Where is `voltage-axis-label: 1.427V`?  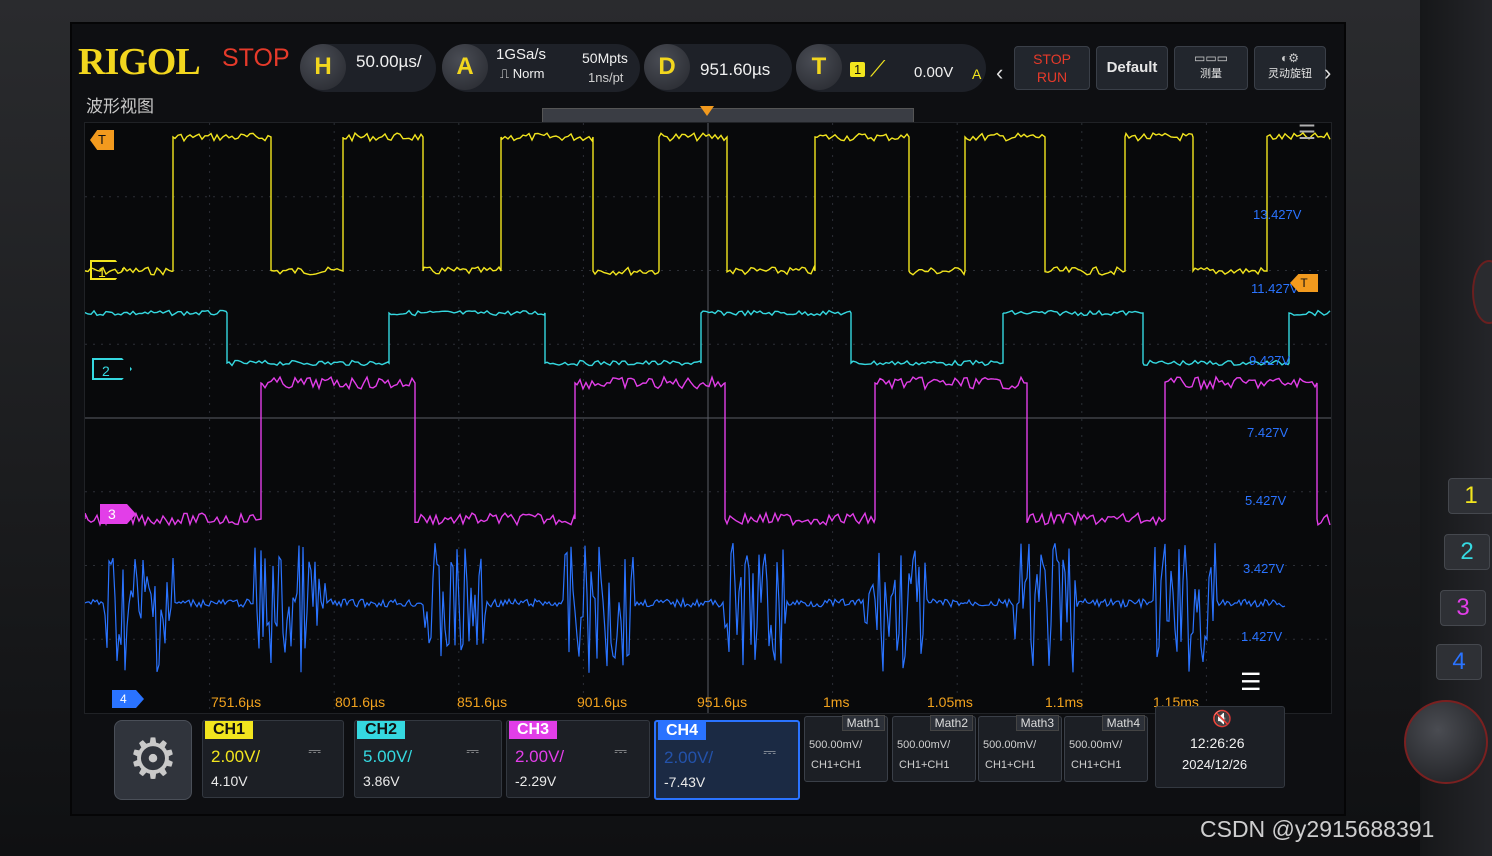
voltage-axis-label: 1.427V is located at coordinates (1262, 636).